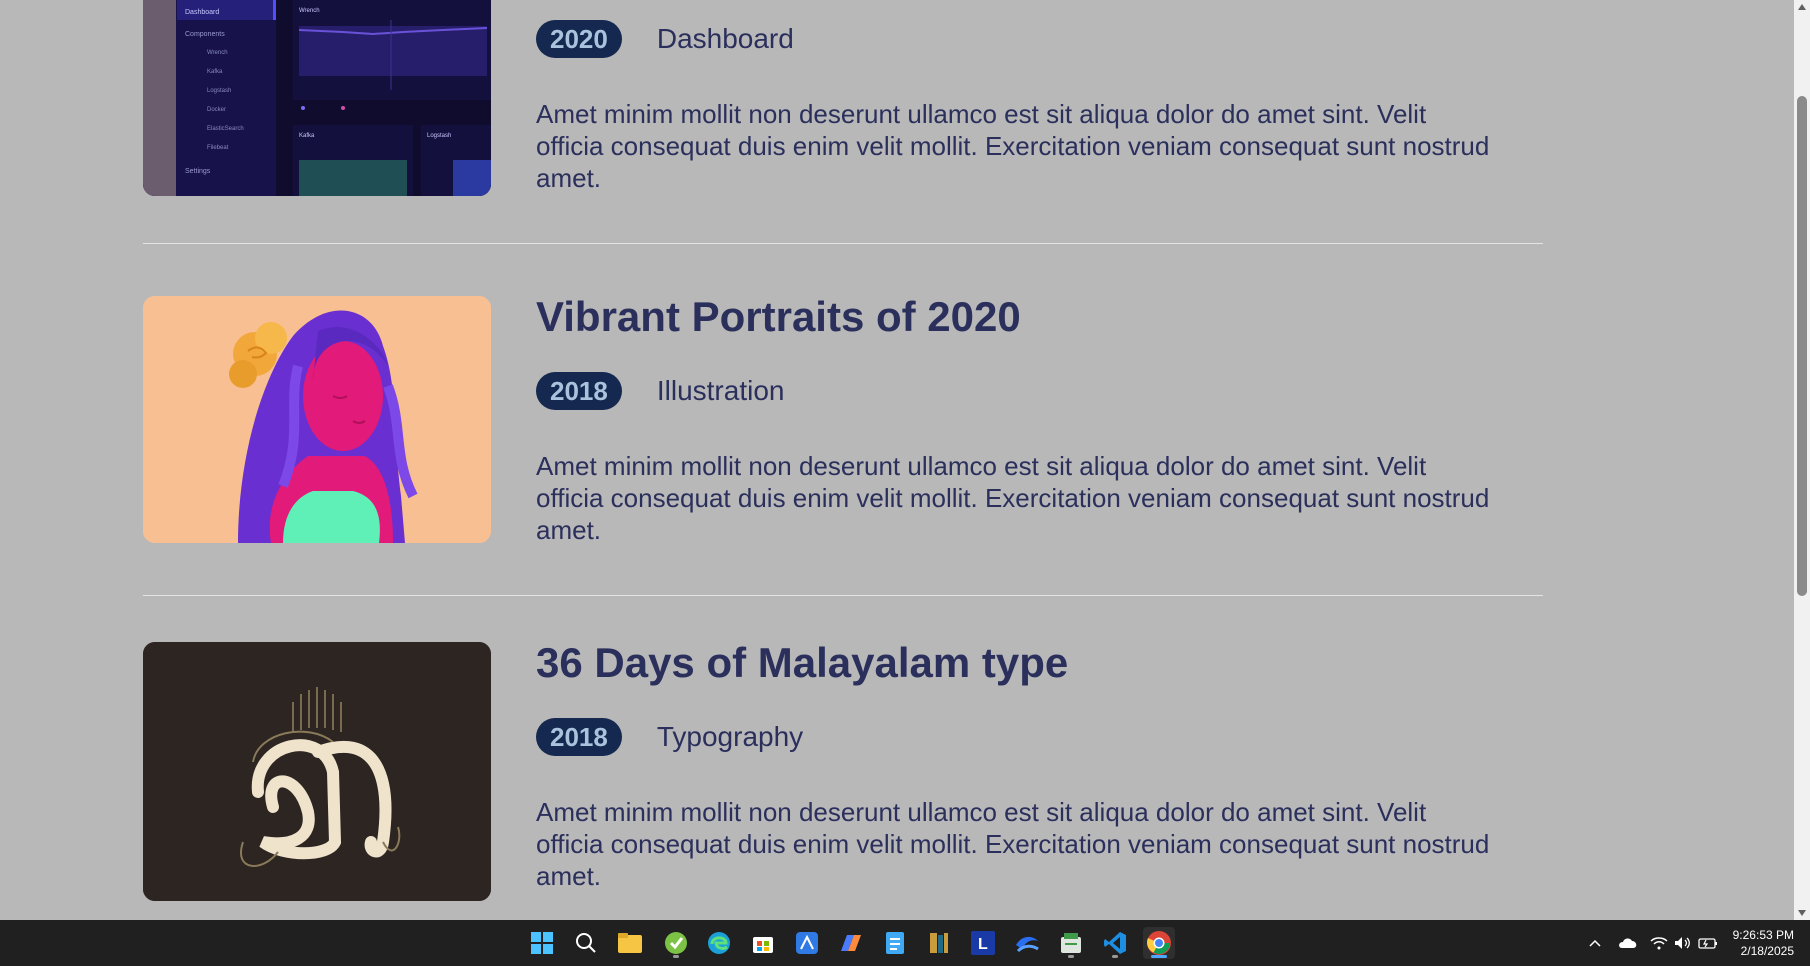  Describe the element at coordinates (1016, 39) in the screenshot. I see `work-meta: 2020 Dashboard` at that location.